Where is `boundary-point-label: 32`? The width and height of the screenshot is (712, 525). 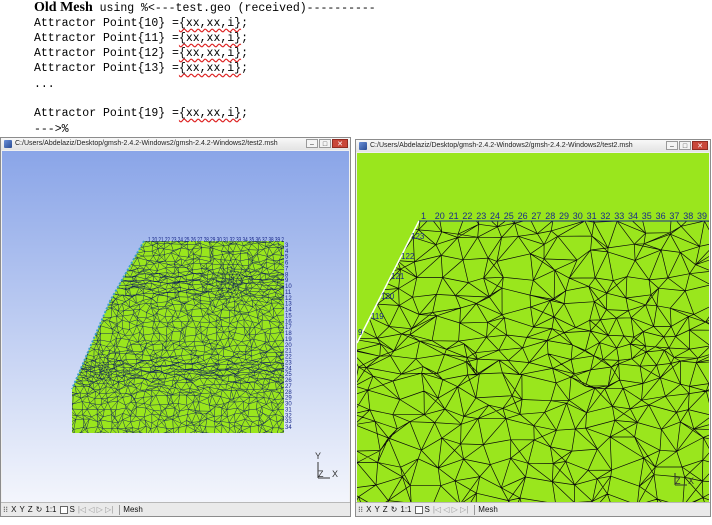
boundary-point-label: 32 is located at coordinates (605, 216).